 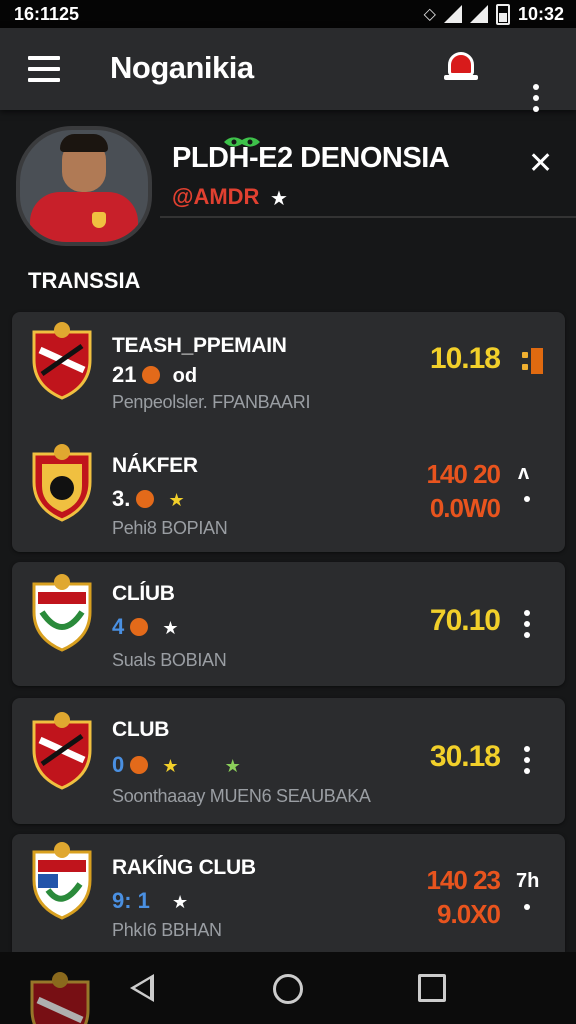 What do you see at coordinates (288, 70) in the screenshot?
I see `app-bar: Noganikia` at bounding box center [288, 70].